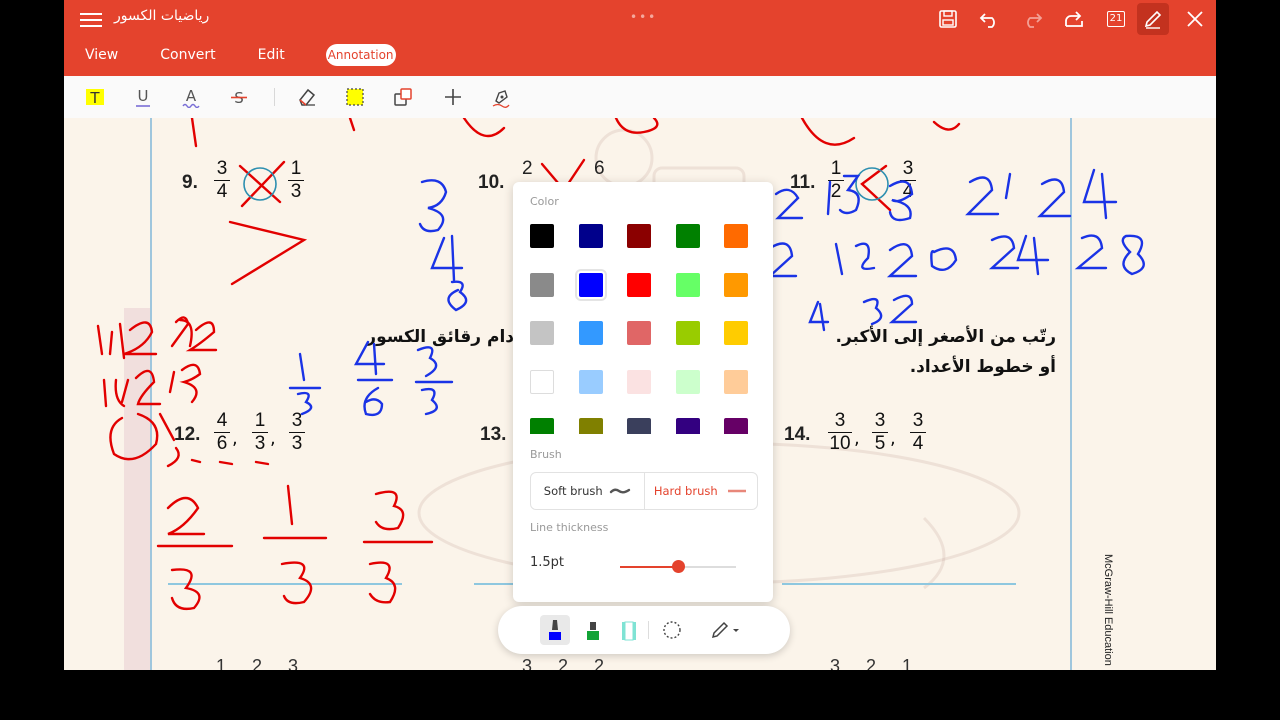 The width and height of the screenshot is (1280, 720). I want to click on instruction-line-2: أو خطوط الأعداد., so click(982, 367).